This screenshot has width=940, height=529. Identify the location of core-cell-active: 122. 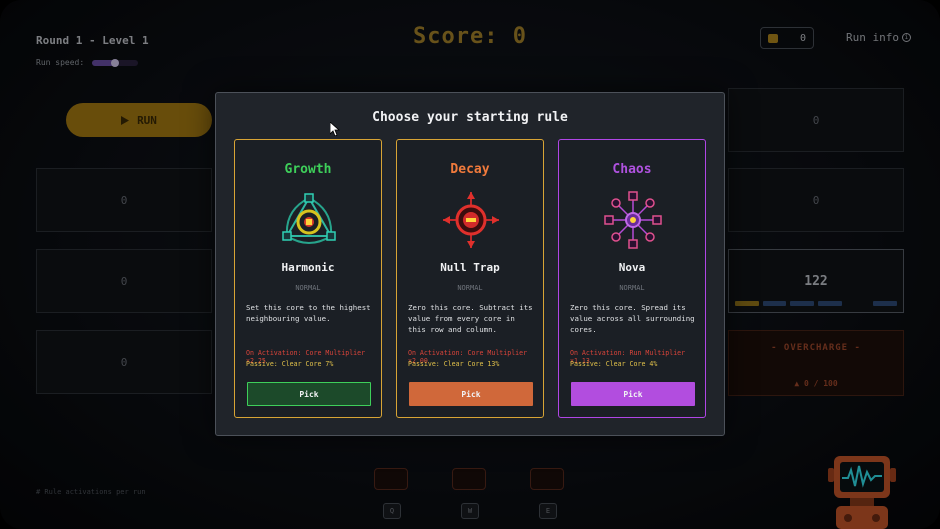
(816, 281).